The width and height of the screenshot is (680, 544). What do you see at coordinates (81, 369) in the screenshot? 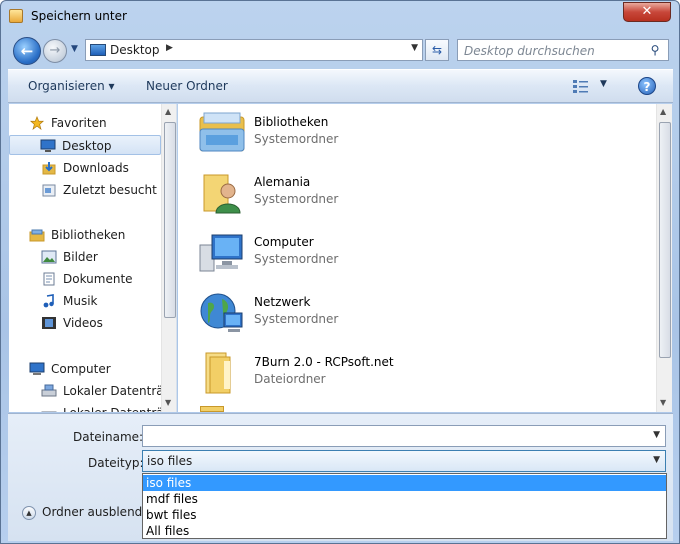
I see `nav-label: Computer` at bounding box center [81, 369].